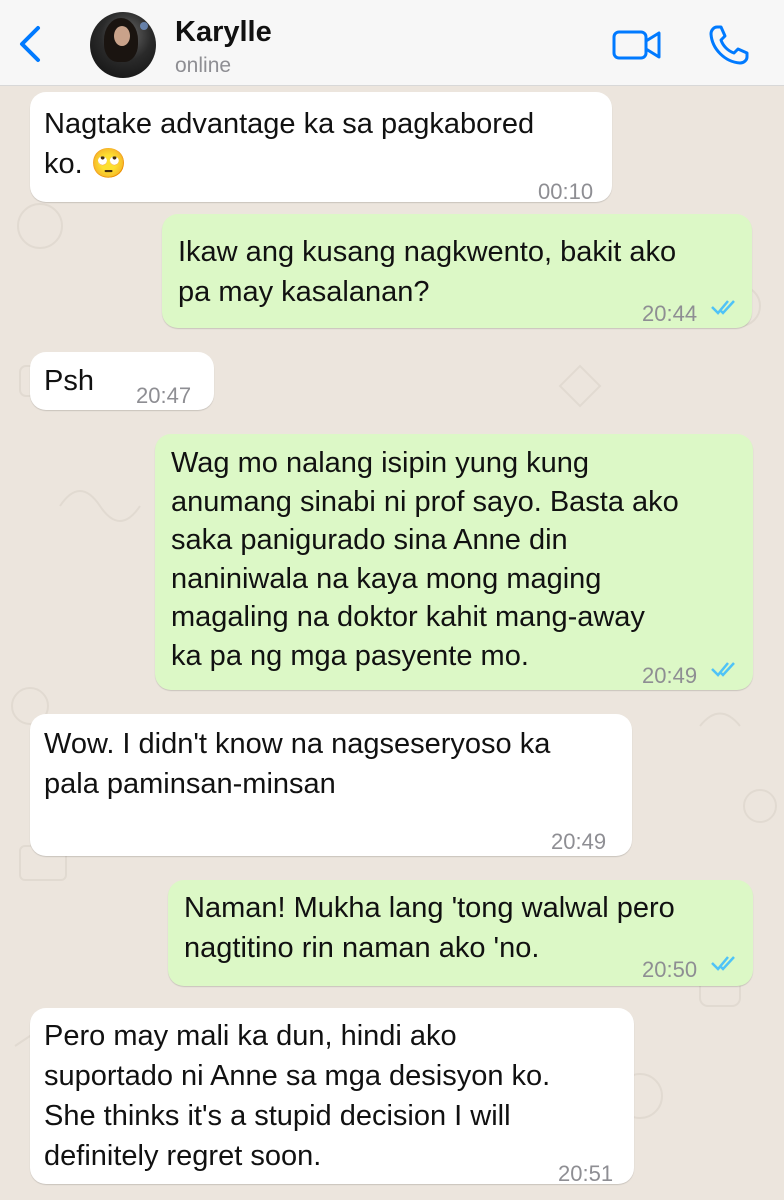  What do you see at coordinates (122, 381) in the screenshot?
I see `message-bubble-incoming: Psh 20:47` at bounding box center [122, 381].